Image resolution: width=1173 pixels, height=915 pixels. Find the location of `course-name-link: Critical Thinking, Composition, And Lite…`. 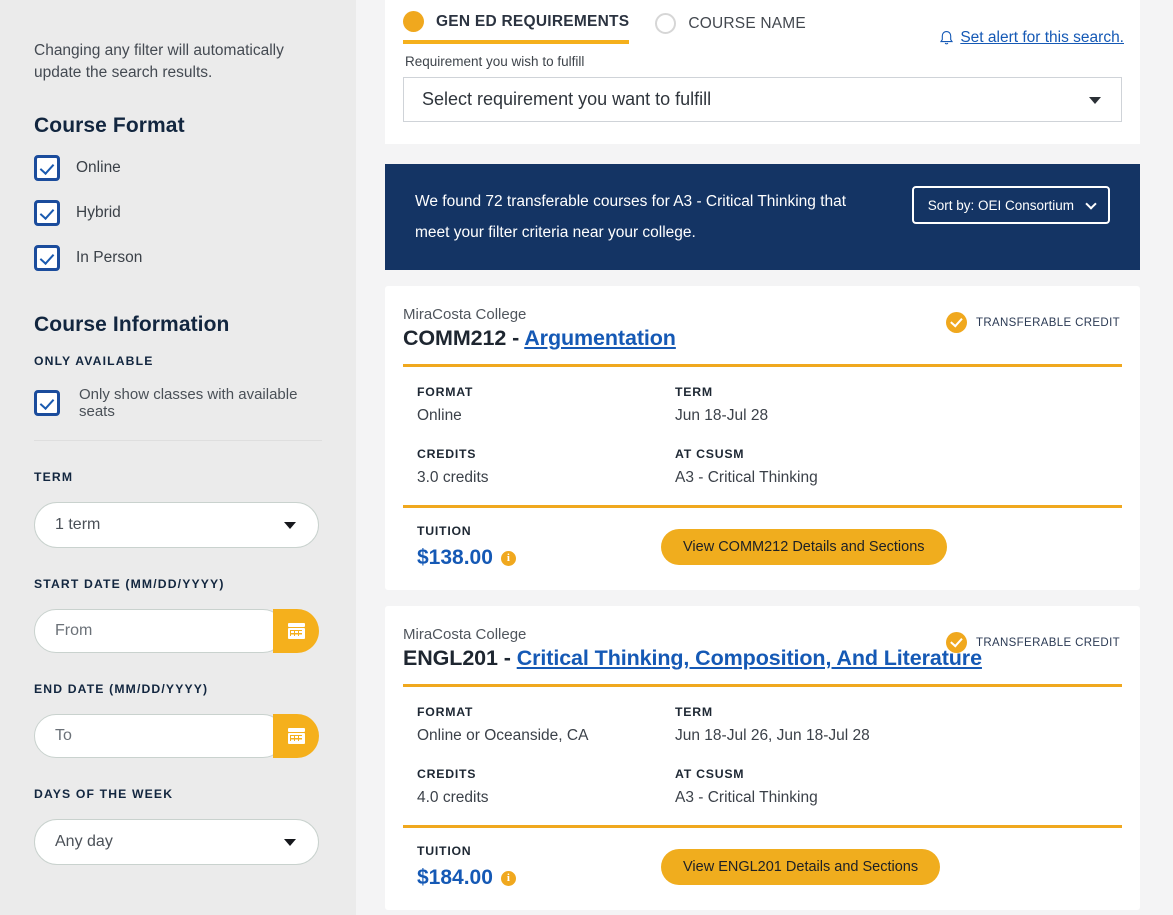

course-name-link: Critical Thinking, Composition, And Lite… is located at coordinates (749, 658).